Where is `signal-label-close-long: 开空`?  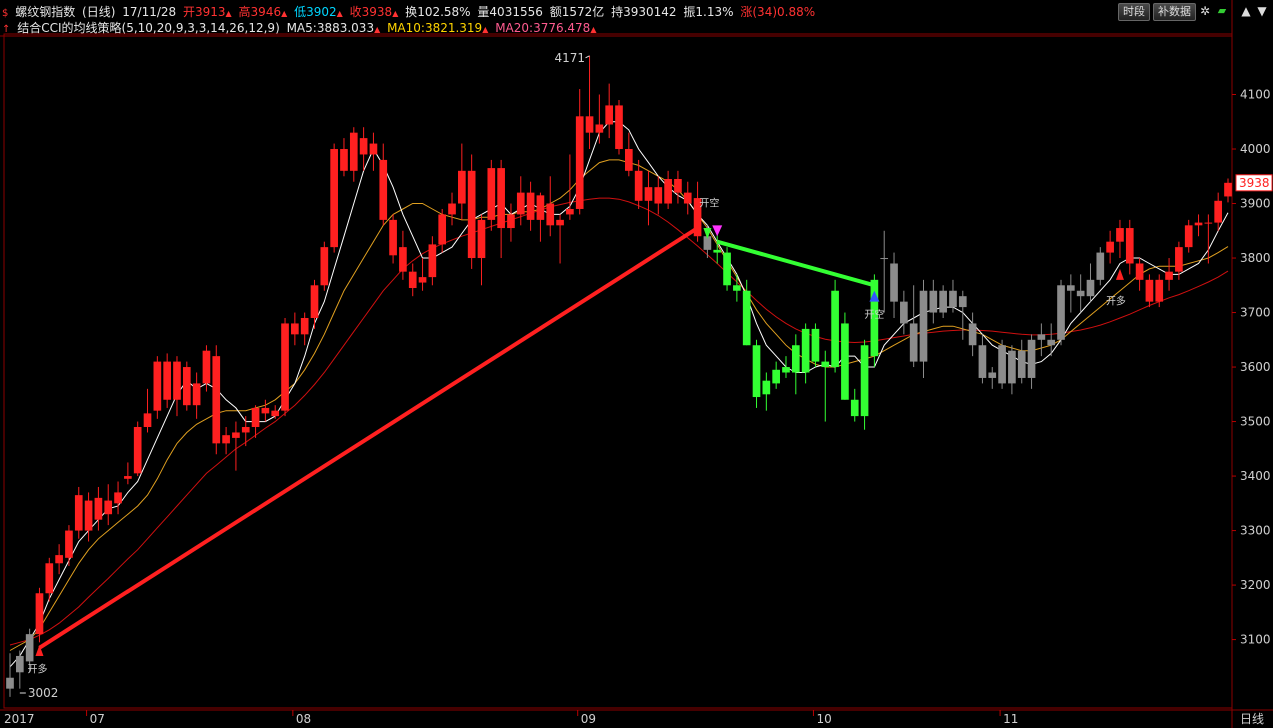 signal-label-close-long: 开空 is located at coordinates (709, 202).